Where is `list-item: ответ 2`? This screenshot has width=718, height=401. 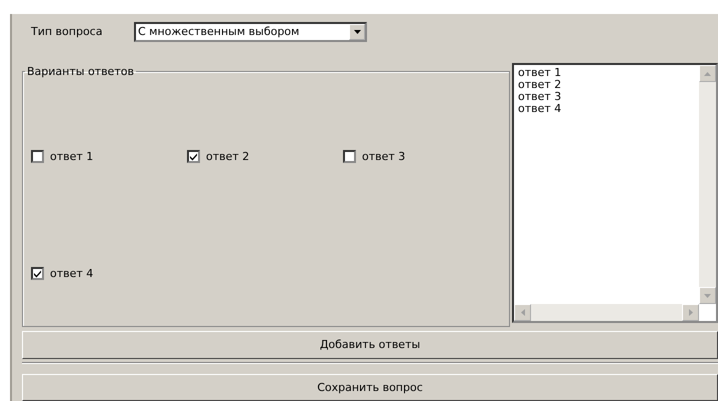 list-item: ответ 2 is located at coordinates (606, 85).